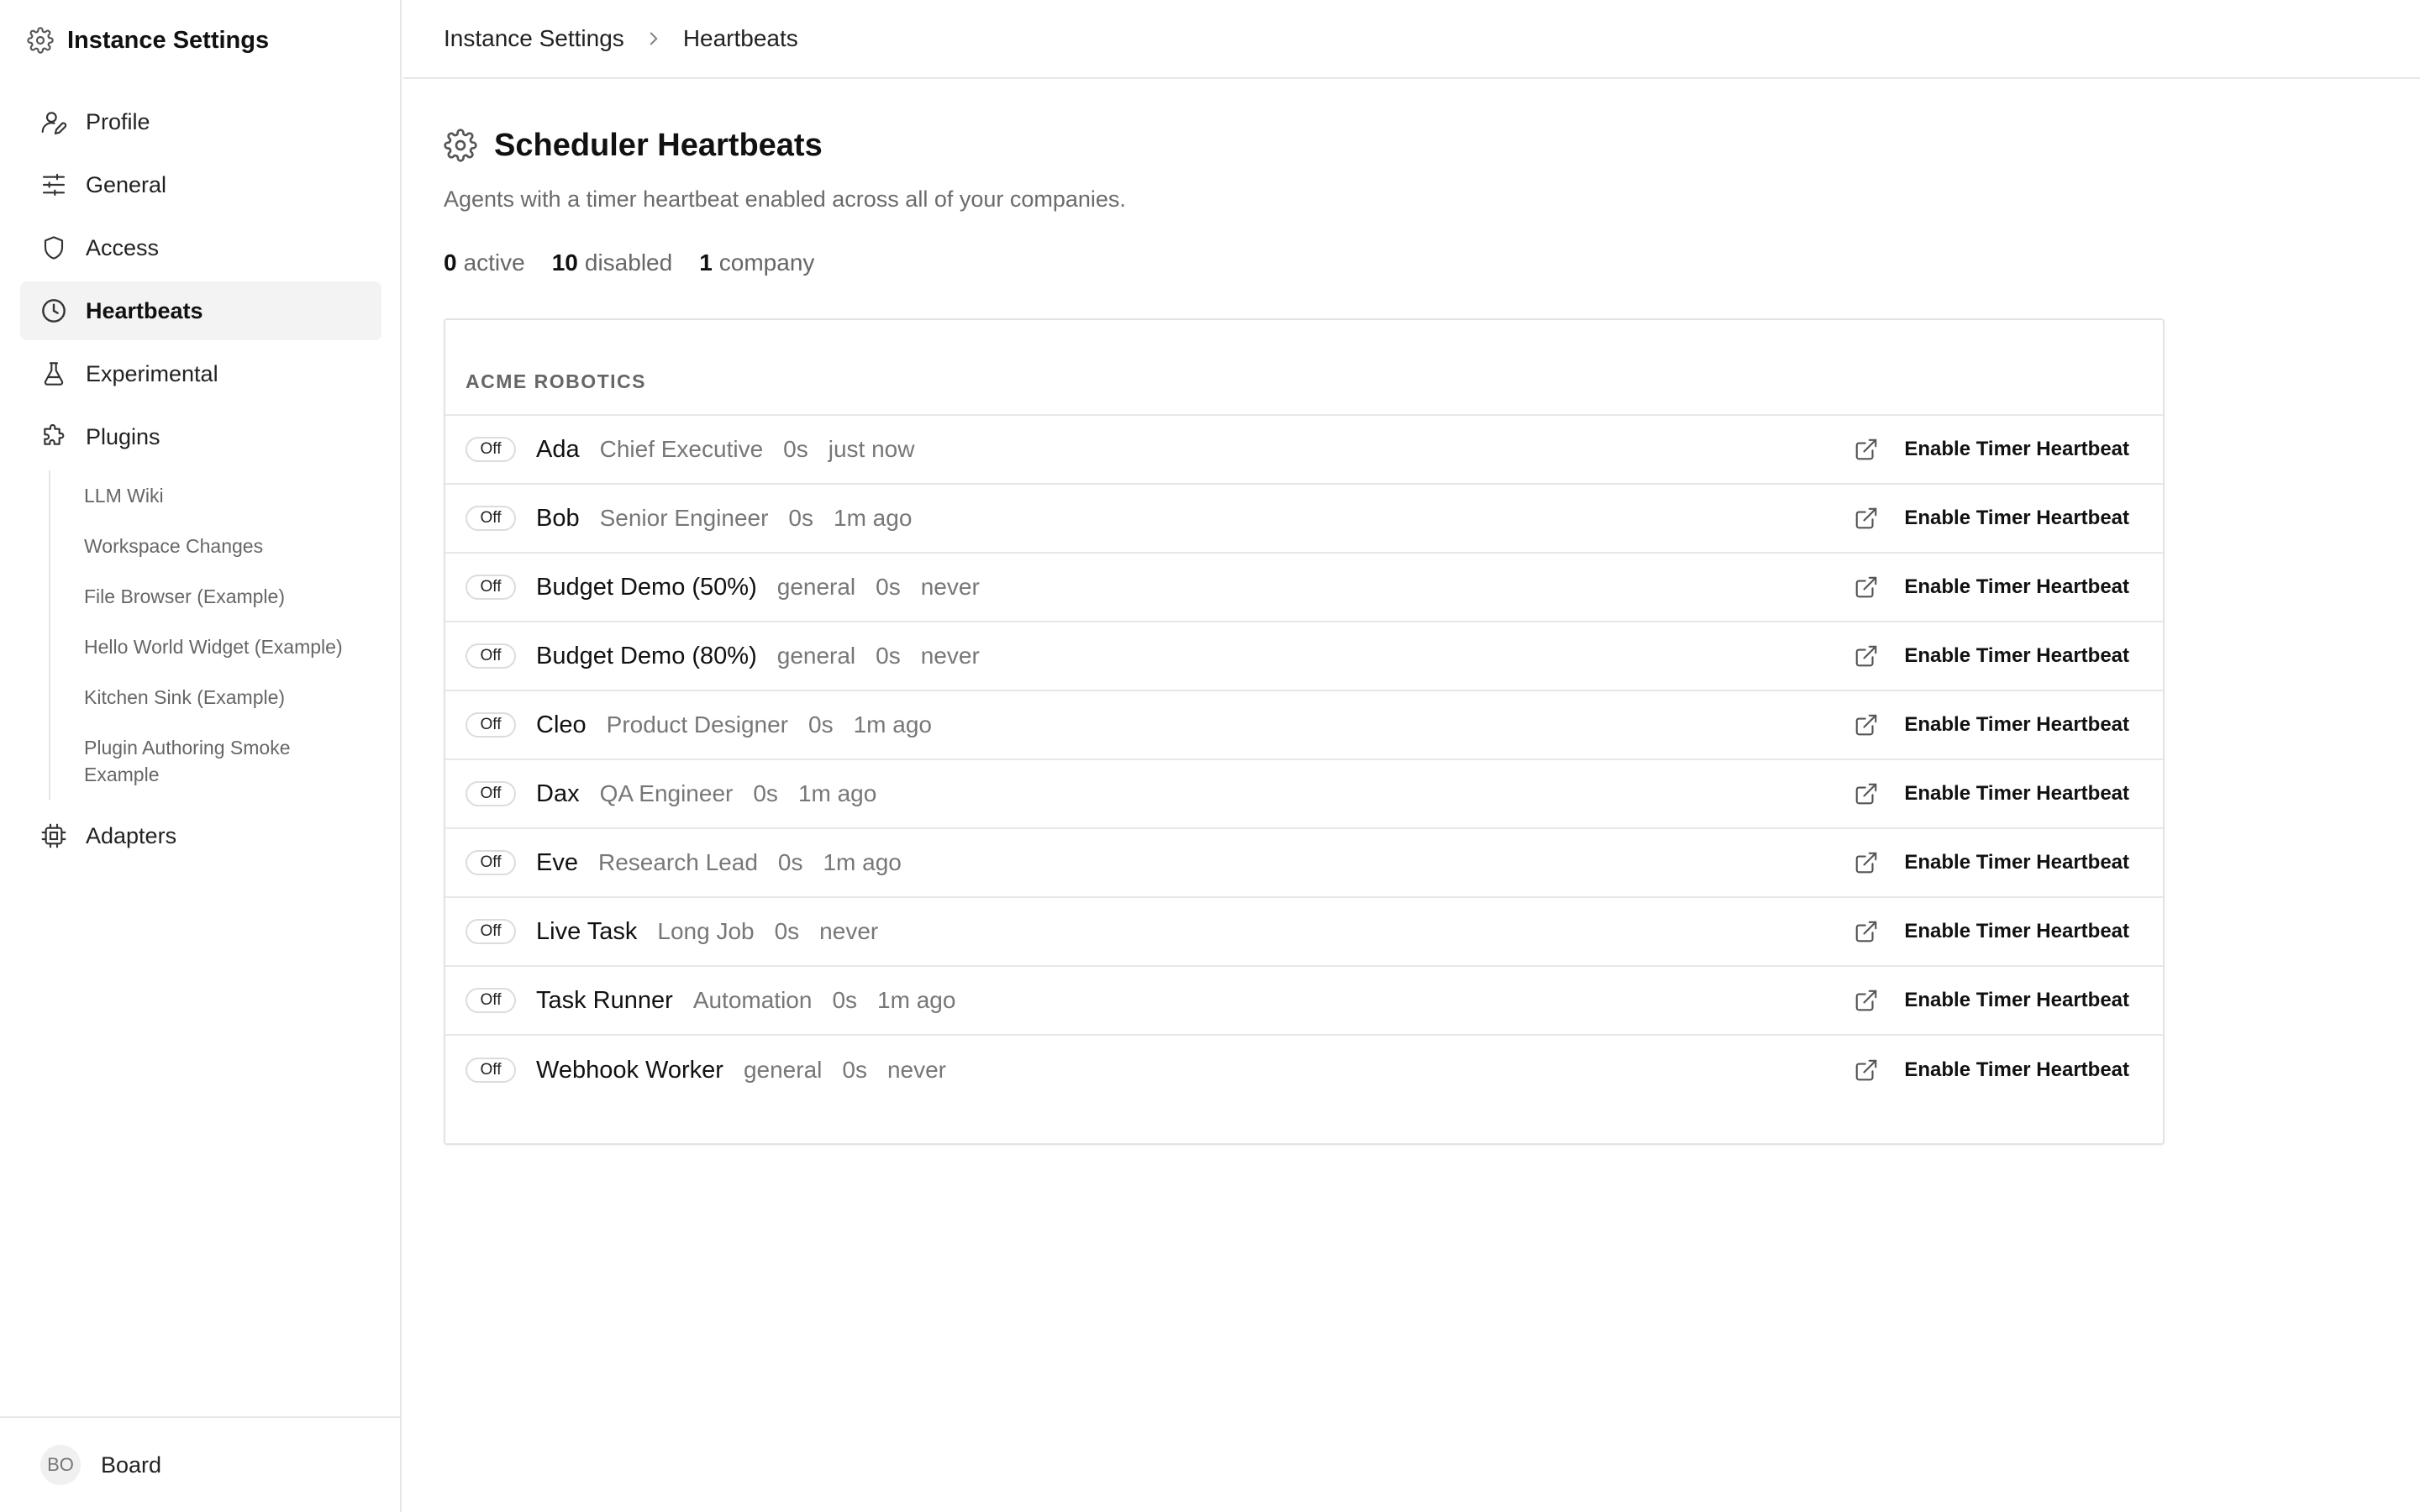 This screenshot has height=1512, width=2420. What do you see at coordinates (200, 436) in the screenshot?
I see `sidebar-item-plugins: Plugins` at bounding box center [200, 436].